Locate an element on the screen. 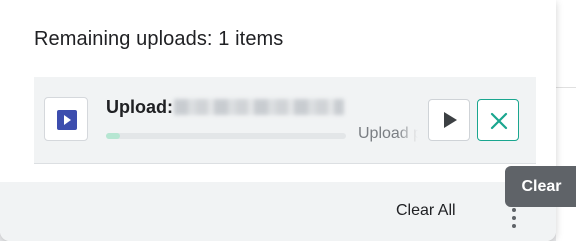 The image size is (576, 241). upload-progress-fill is located at coordinates (113, 136).